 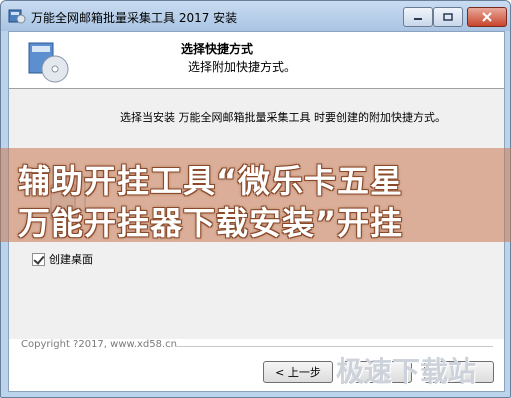 What do you see at coordinates (406, 371) in the screenshot?
I see `site-watermark: 极速下载站` at bounding box center [406, 371].